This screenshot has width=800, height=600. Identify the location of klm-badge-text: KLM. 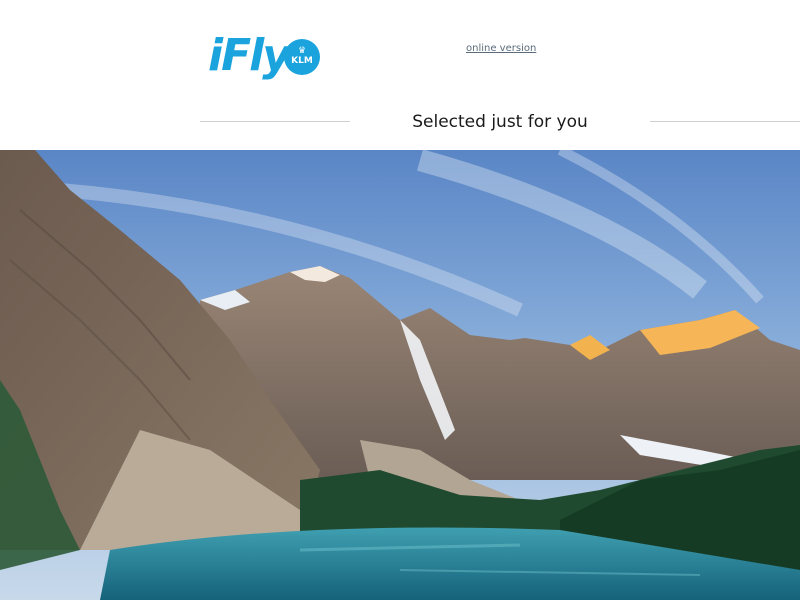
(302, 61).